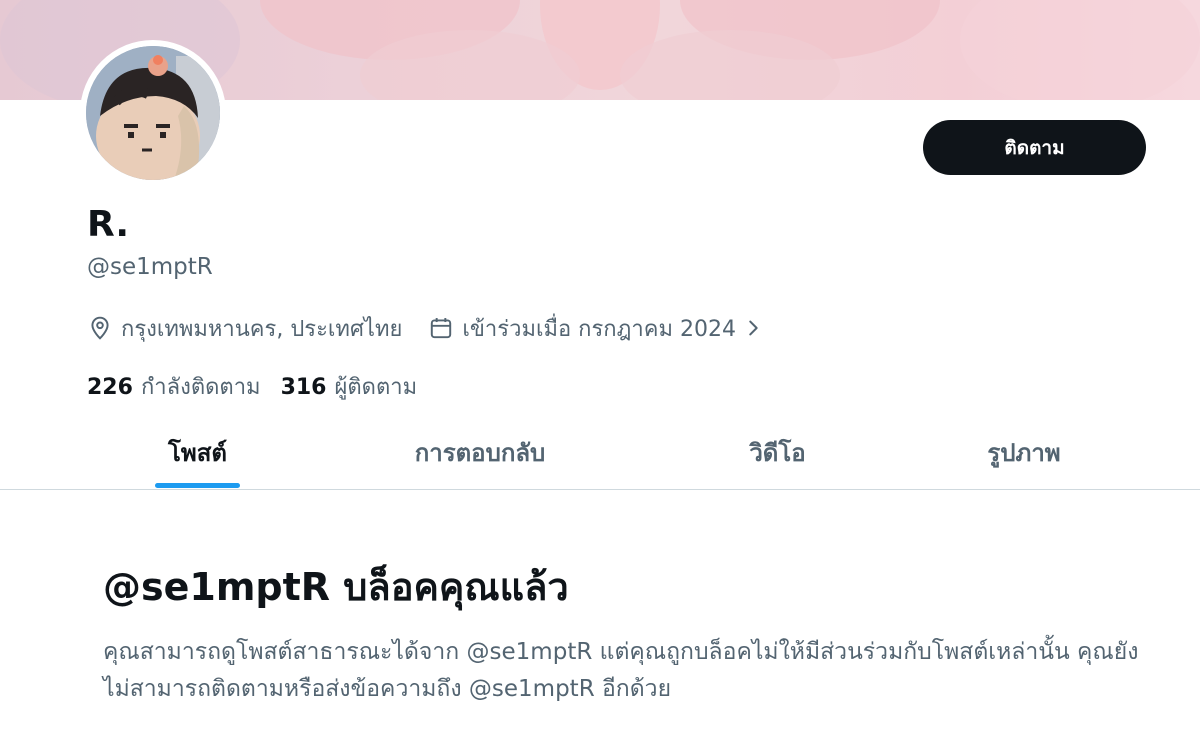  What do you see at coordinates (777, 452) in the screenshot?
I see `tab-videos: วิดีโอ` at bounding box center [777, 452].